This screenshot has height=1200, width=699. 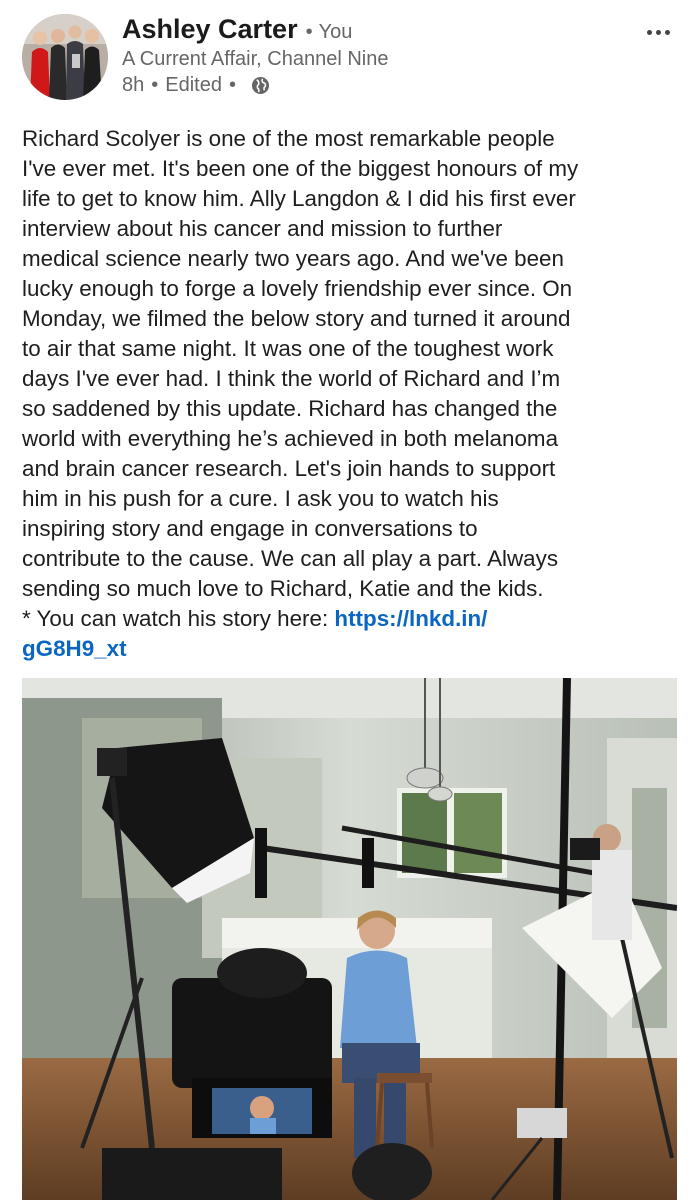 I want to click on avatar-photo, so click(x=65, y=57).